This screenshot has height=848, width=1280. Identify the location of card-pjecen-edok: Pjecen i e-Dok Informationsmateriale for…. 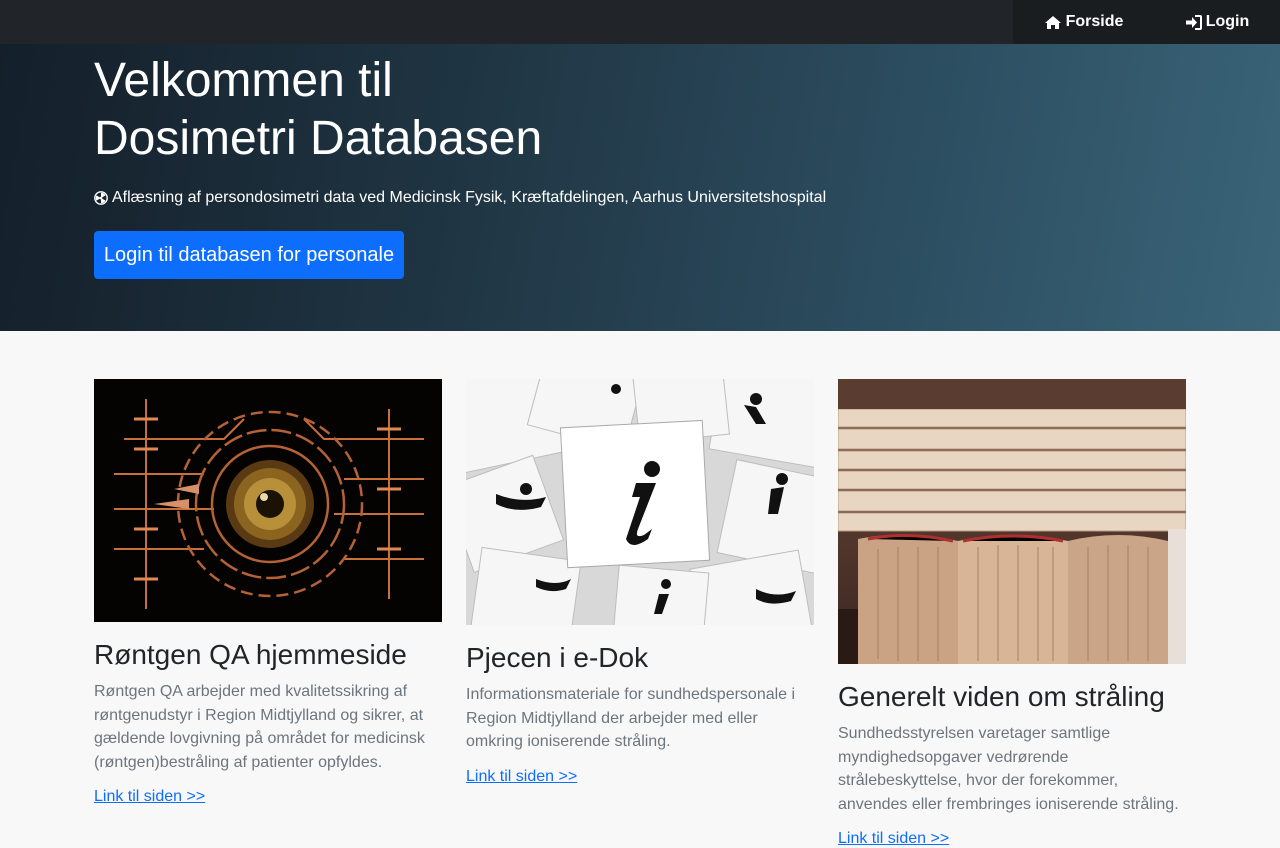
(640, 582).